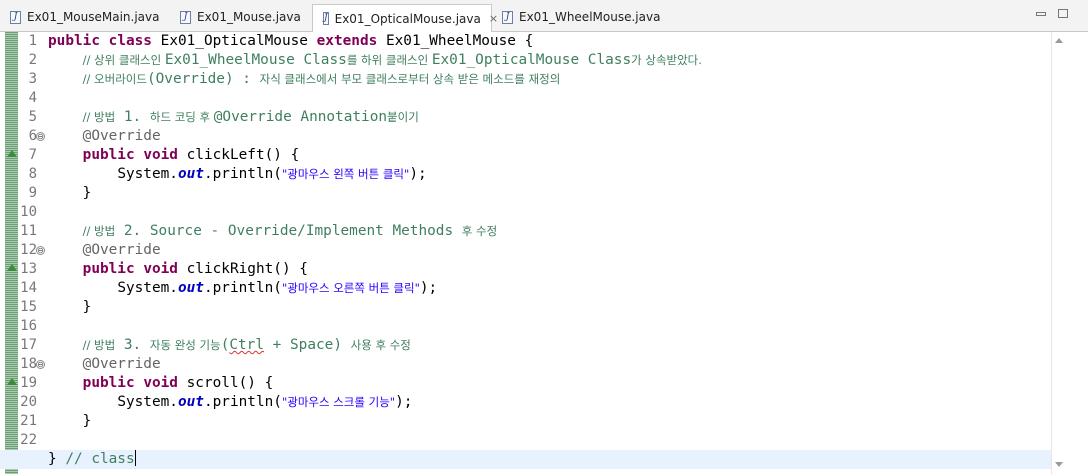 Image resolution: width=1088 pixels, height=474 pixels. Describe the element at coordinates (28, 402) in the screenshot. I see `line-number: 20` at that location.